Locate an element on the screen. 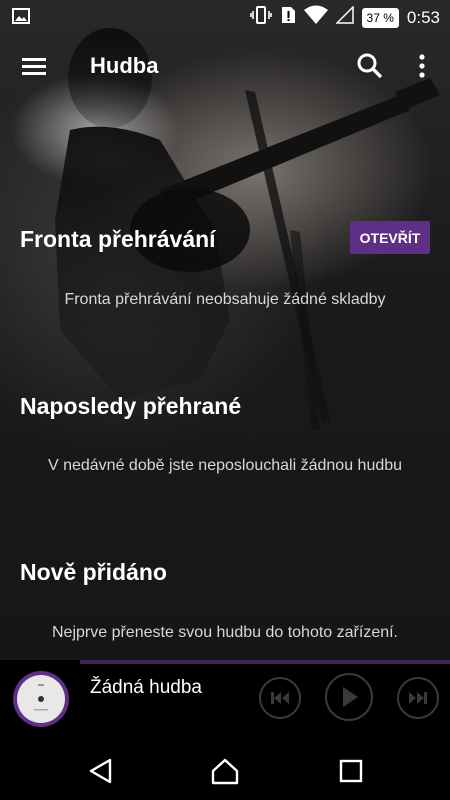 This screenshot has height=800, width=450. now-playing-title: Žádná hudba is located at coordinates (146, 687).